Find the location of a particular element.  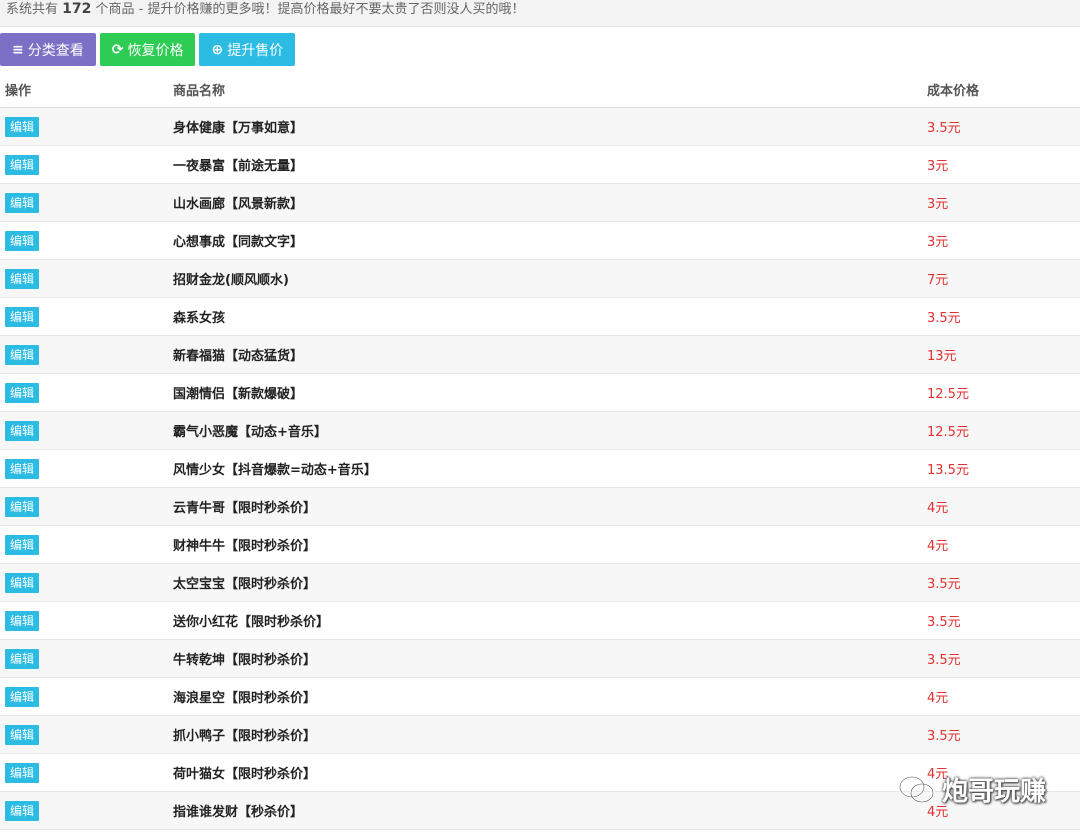

table-header-row: 操作 商品名称 成本价格 is located at coordinates (540, 89).